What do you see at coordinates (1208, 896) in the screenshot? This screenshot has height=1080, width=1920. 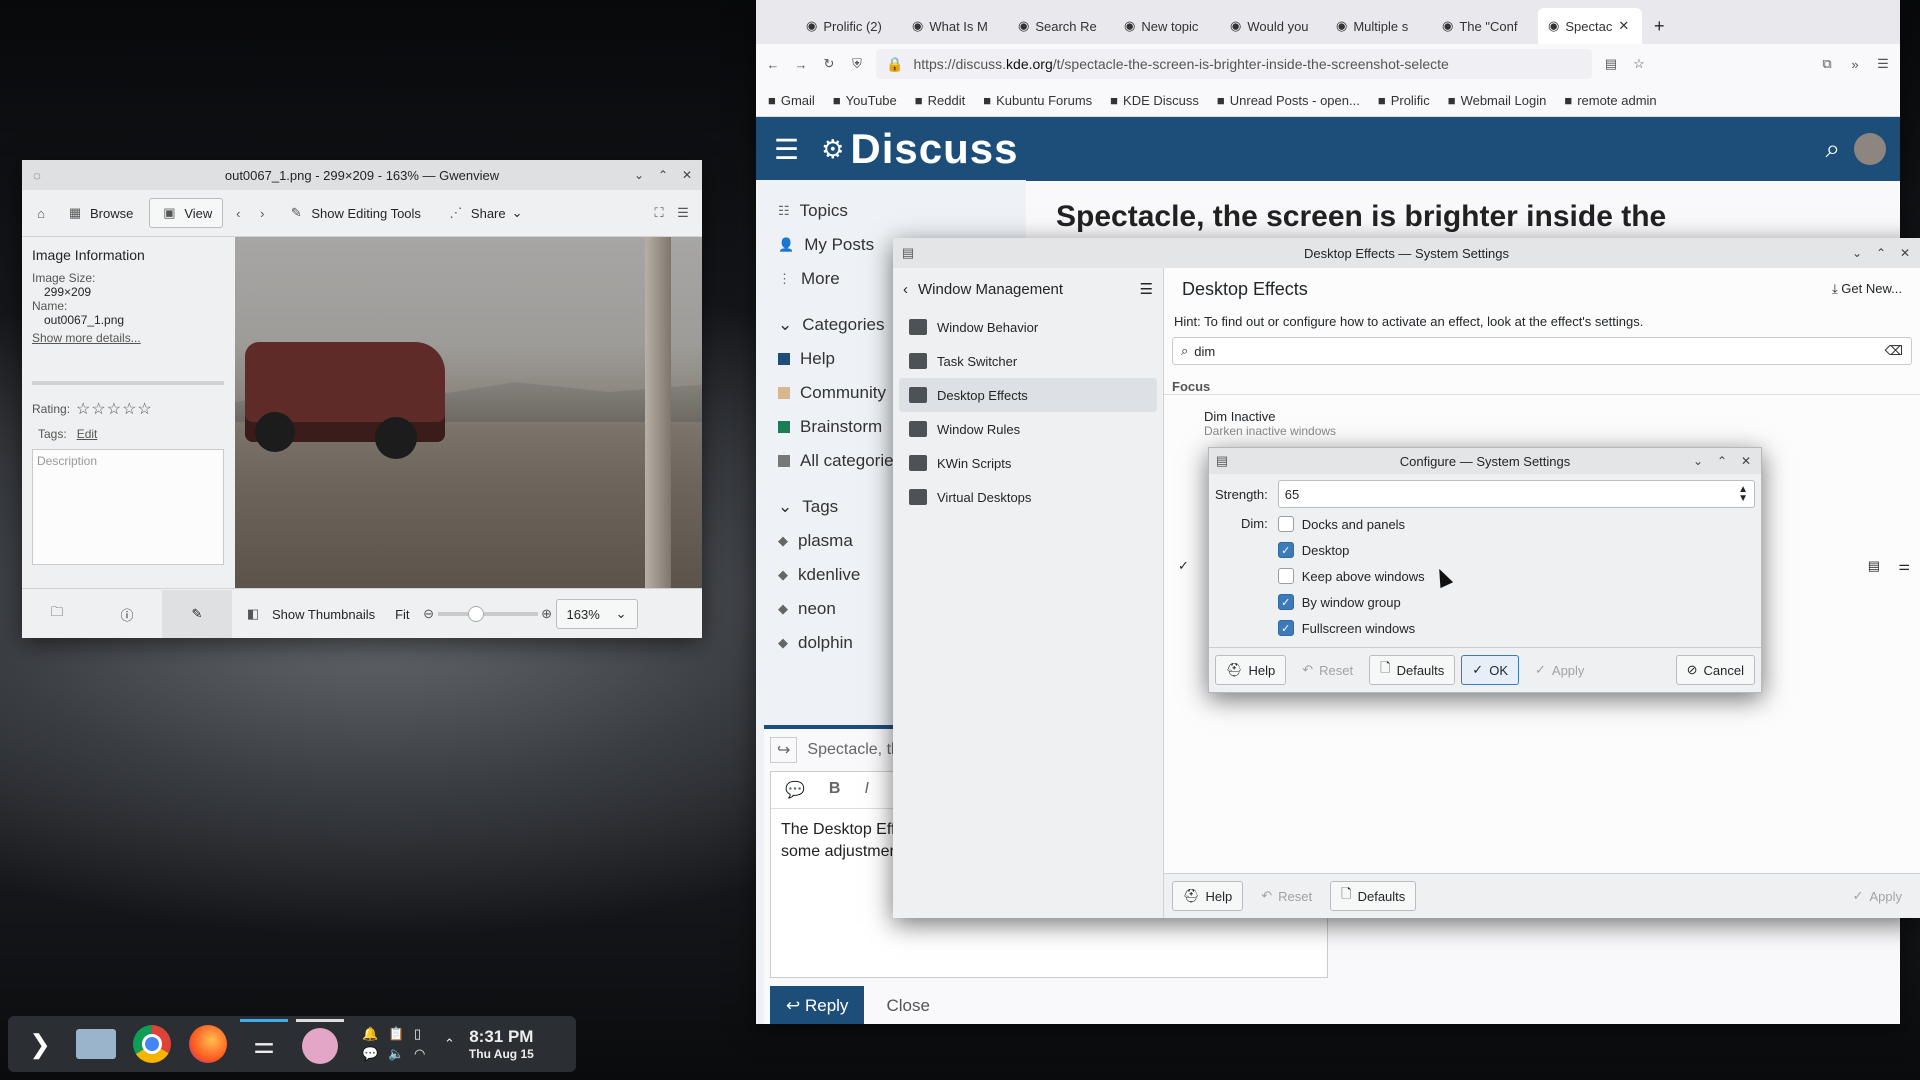 I see `help-button: ⛑ Help` at bounding box center [1208, 896].